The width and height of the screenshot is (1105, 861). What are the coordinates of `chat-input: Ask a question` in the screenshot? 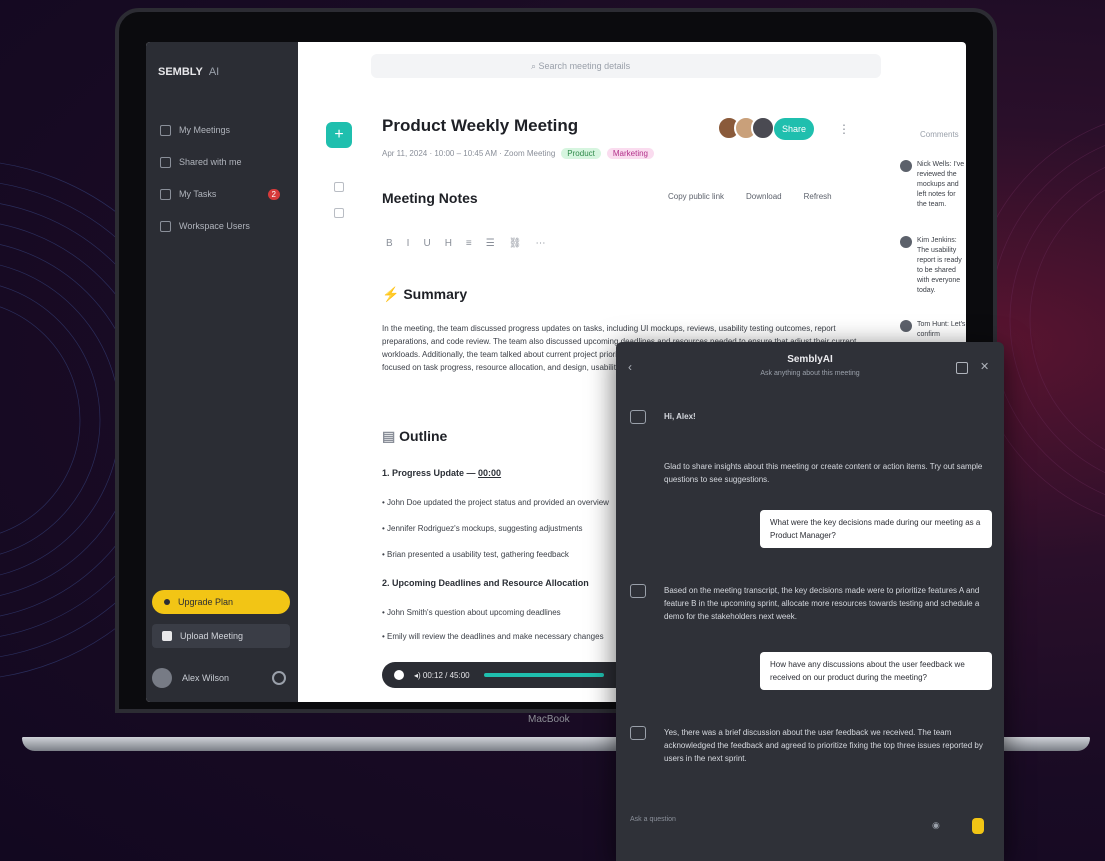 It's located at (653, 819).